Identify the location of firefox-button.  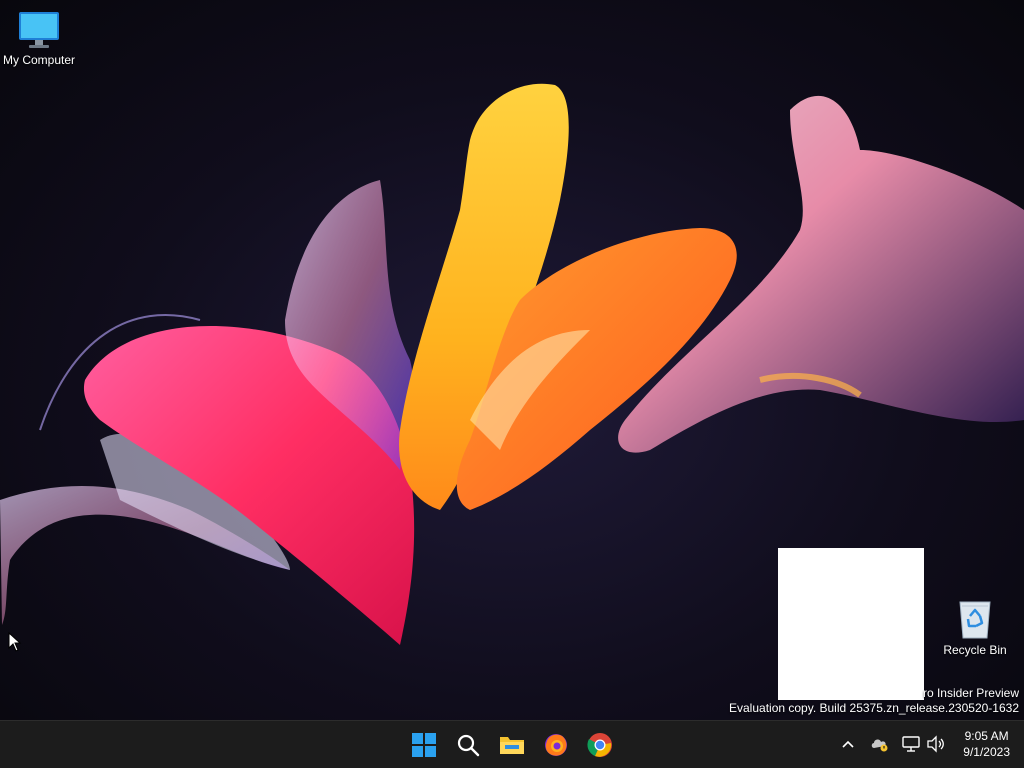
(556, 745).